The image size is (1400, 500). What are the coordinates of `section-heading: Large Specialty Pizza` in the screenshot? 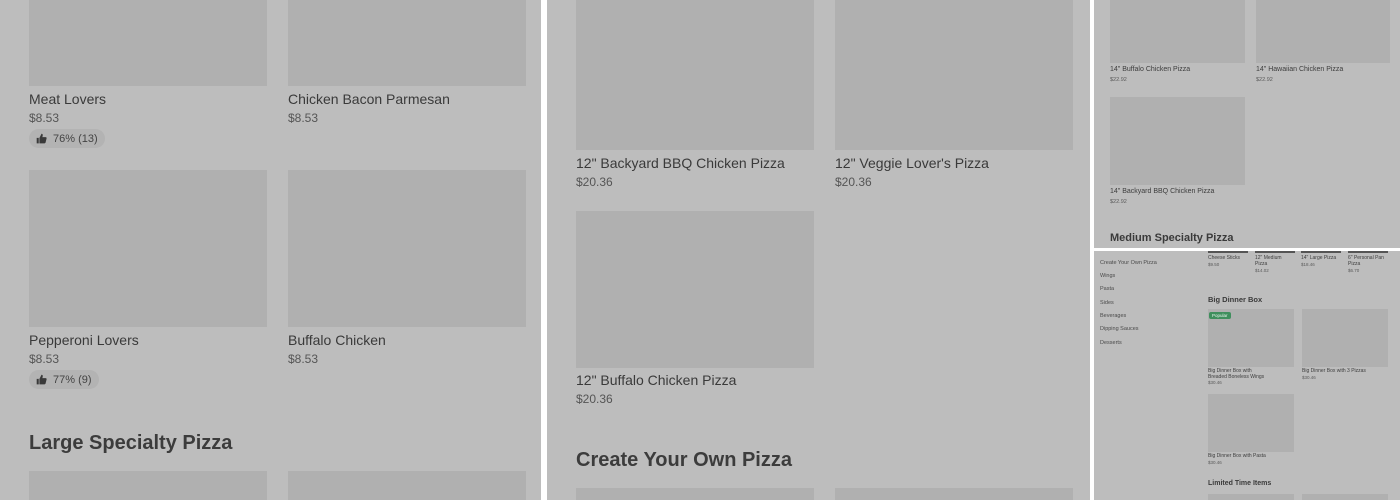 It's located at (131, 443).